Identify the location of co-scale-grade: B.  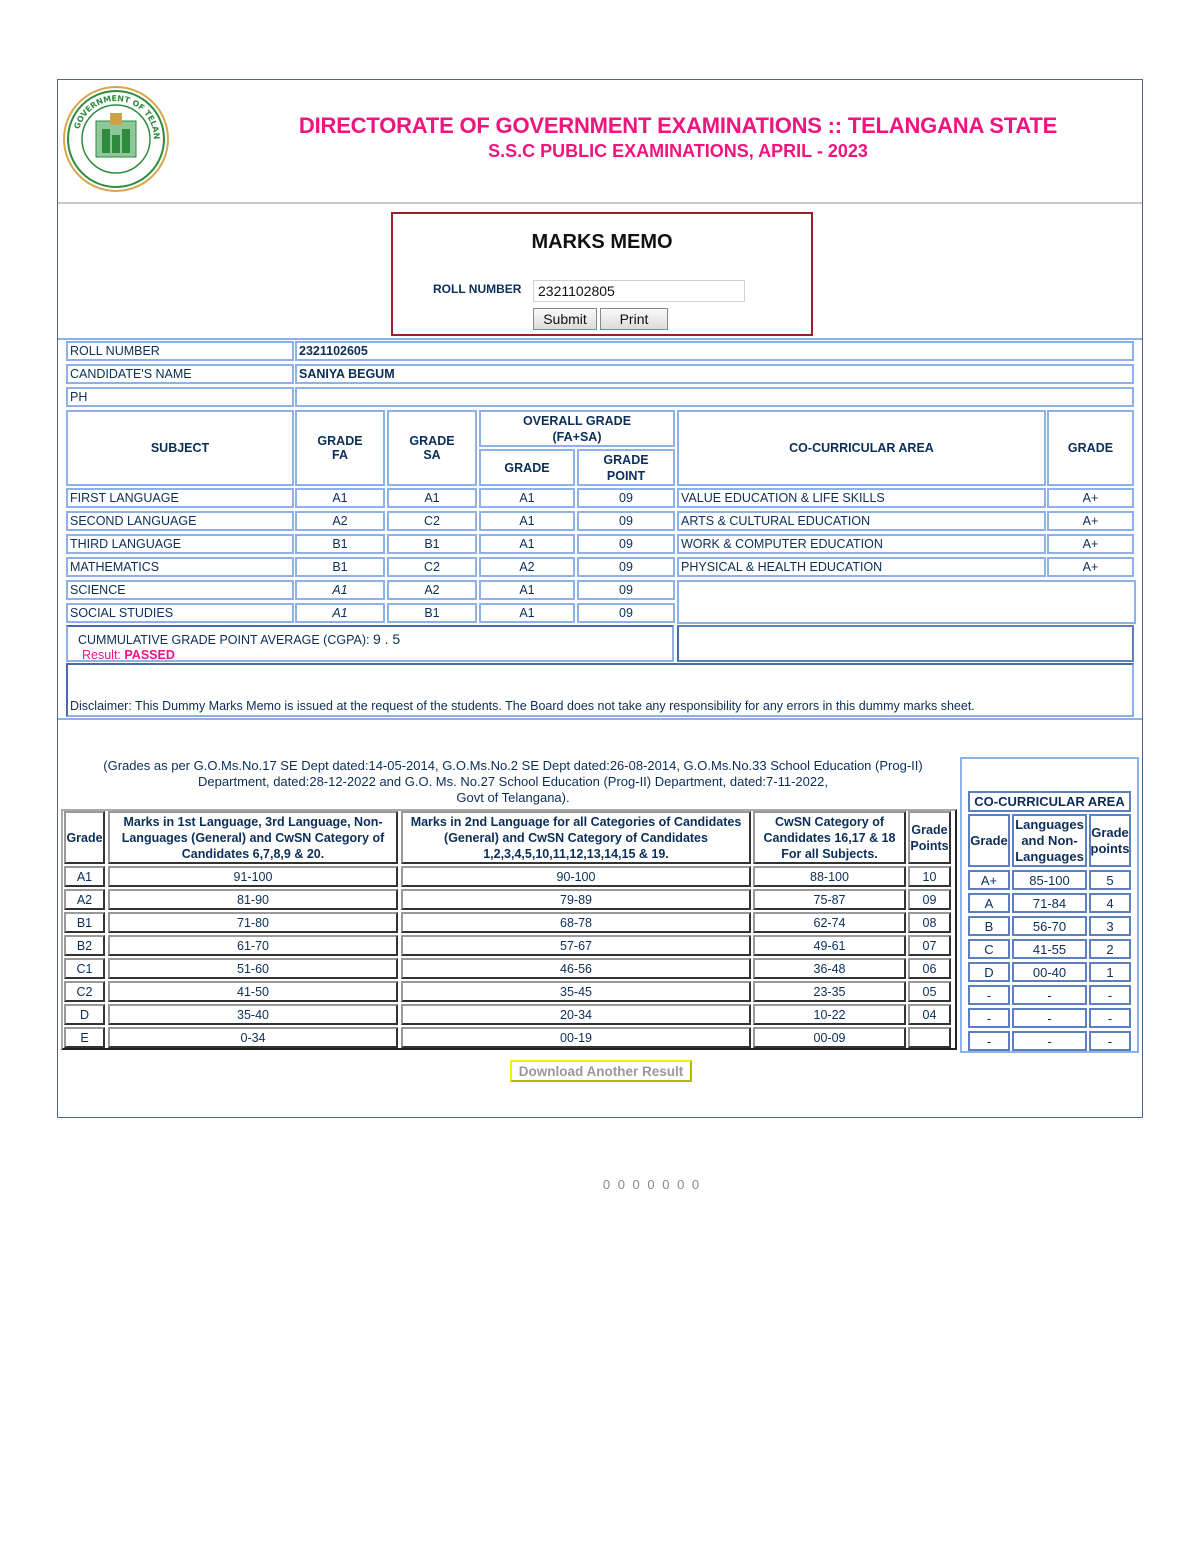
(989, 926).